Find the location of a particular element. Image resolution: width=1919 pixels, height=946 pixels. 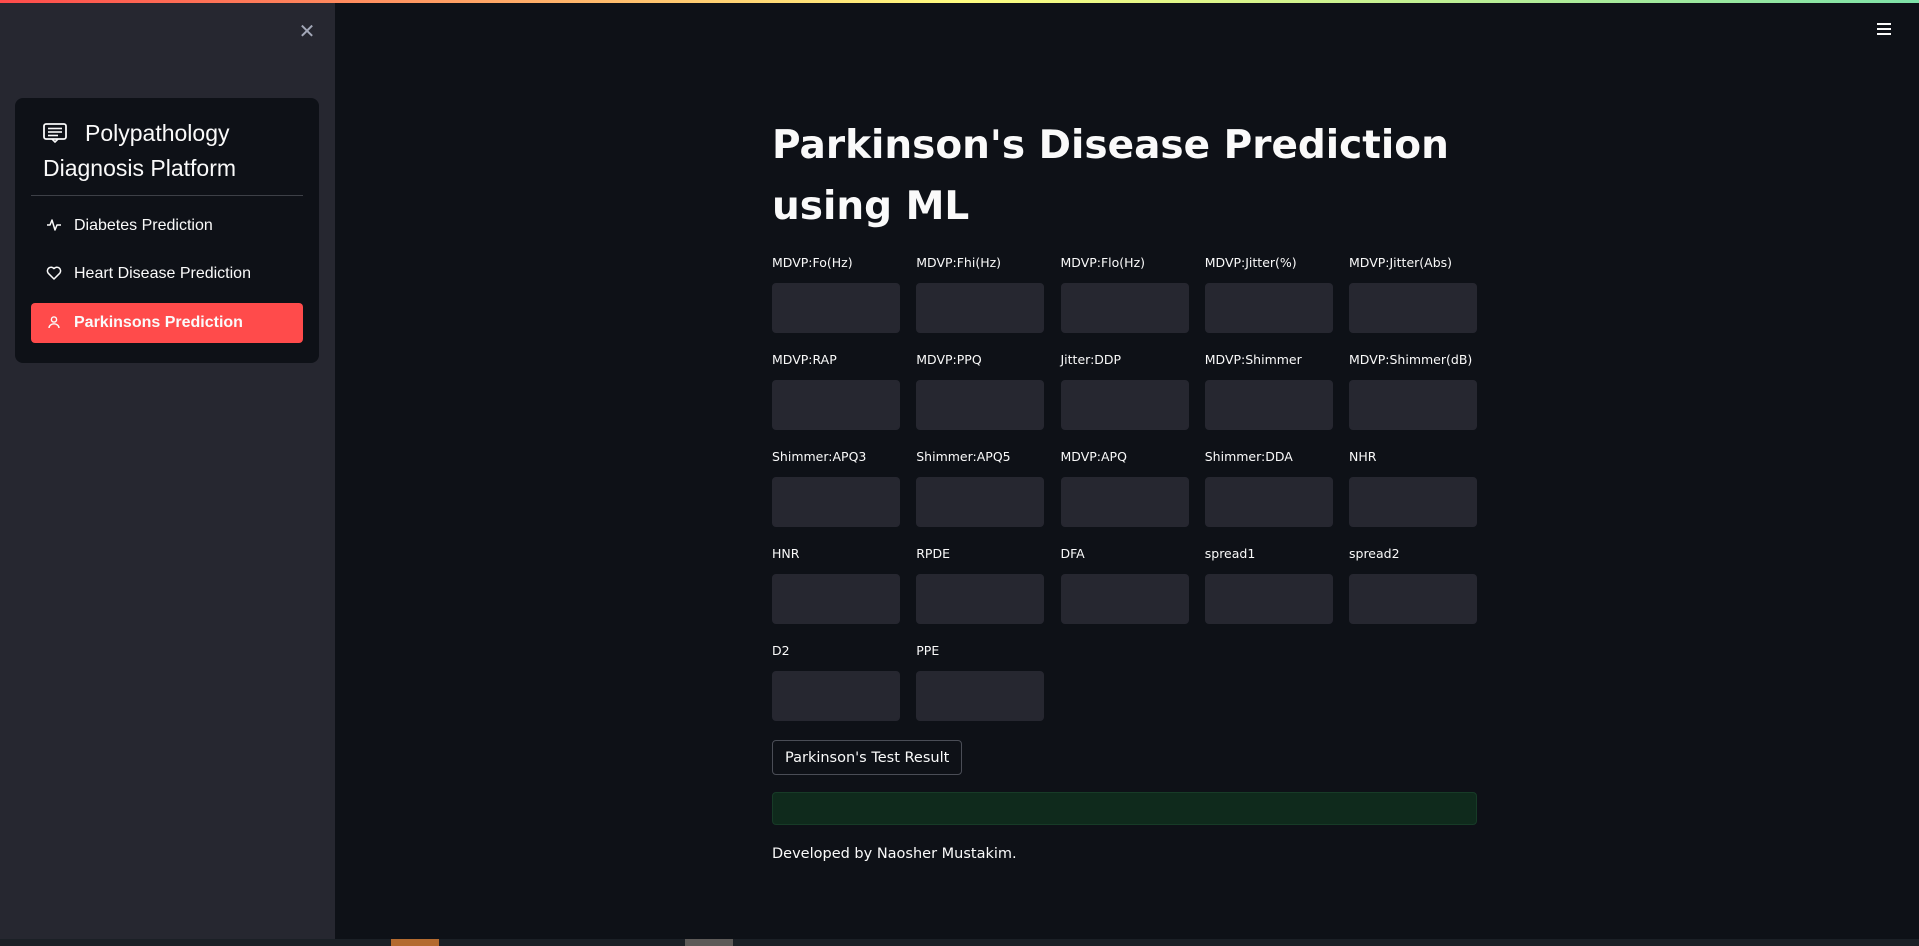

field-label: MDVP:Jitter(Abs) is located at coordinates (1401, 262).